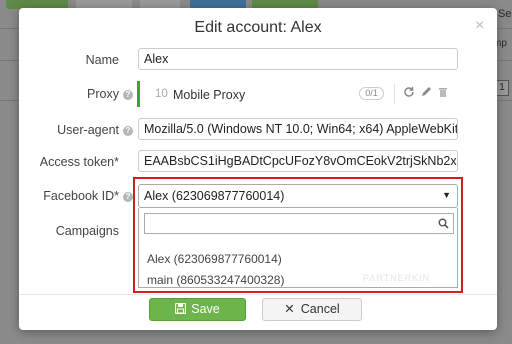 This screenshot has height=344, width=512. Describe the element at coordinates (102, 60) in the screenshot. I see `name-label: Name` at that location.